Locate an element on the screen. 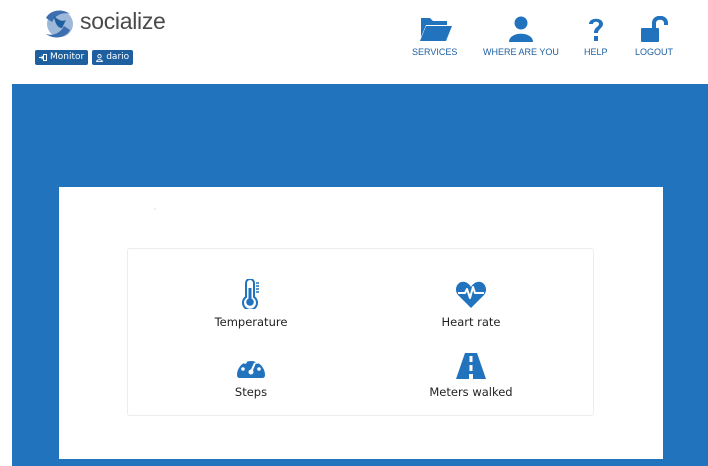 The image size is (708, 466). heartbeat-icon is located at coordinates (471, 294).